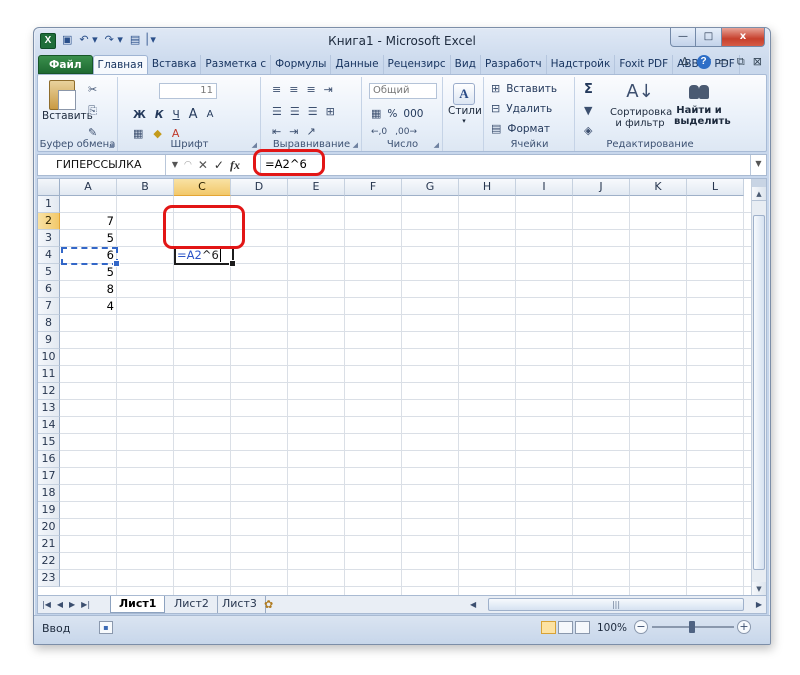 Image resolution: width=800 pixels, height=675 pixels. I want to click on decrease-indent-icon: ⇤, so click(276, 131).